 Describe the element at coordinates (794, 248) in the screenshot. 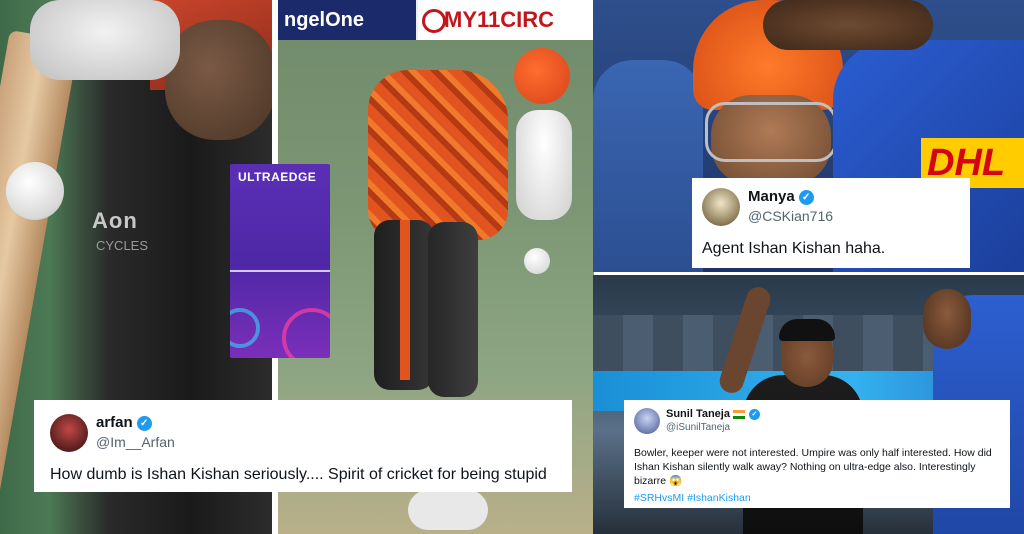

I see `tweet-text: Agent Ishan Kishan haha.` at that location.